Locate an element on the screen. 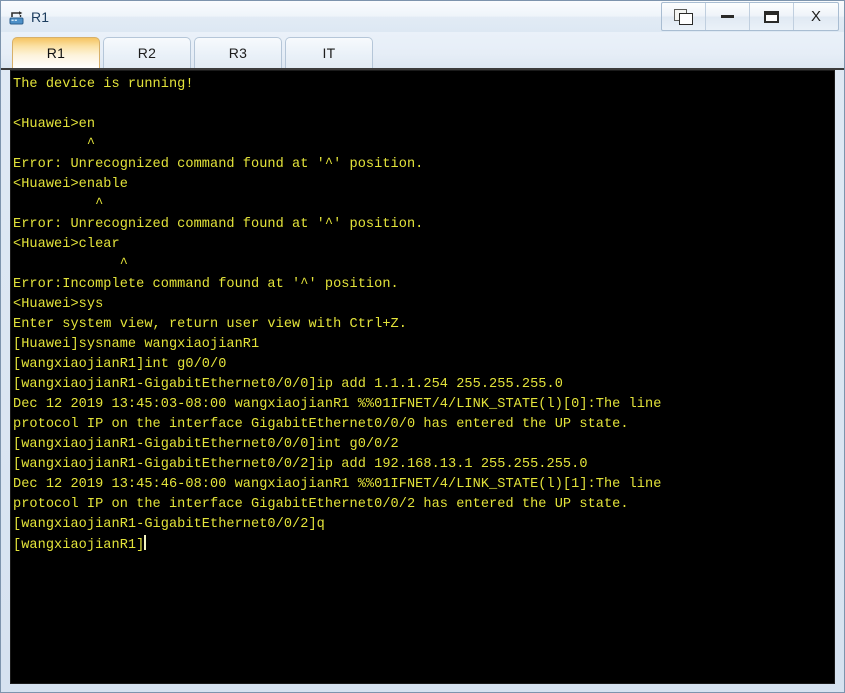  title-bar: R1 X is located at coordinates (422, 16).